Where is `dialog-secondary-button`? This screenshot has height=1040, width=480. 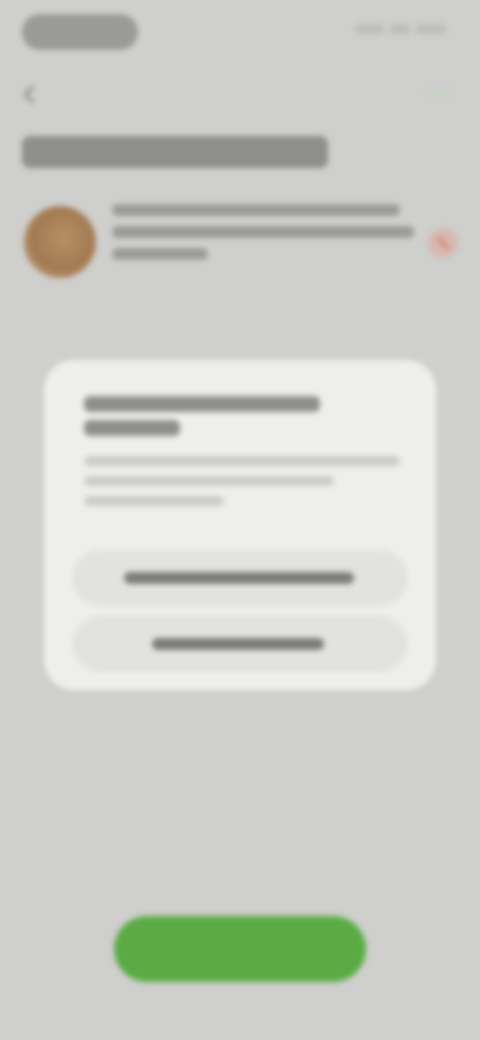 dialog-secondary-button is located at coordinates (240, 644).